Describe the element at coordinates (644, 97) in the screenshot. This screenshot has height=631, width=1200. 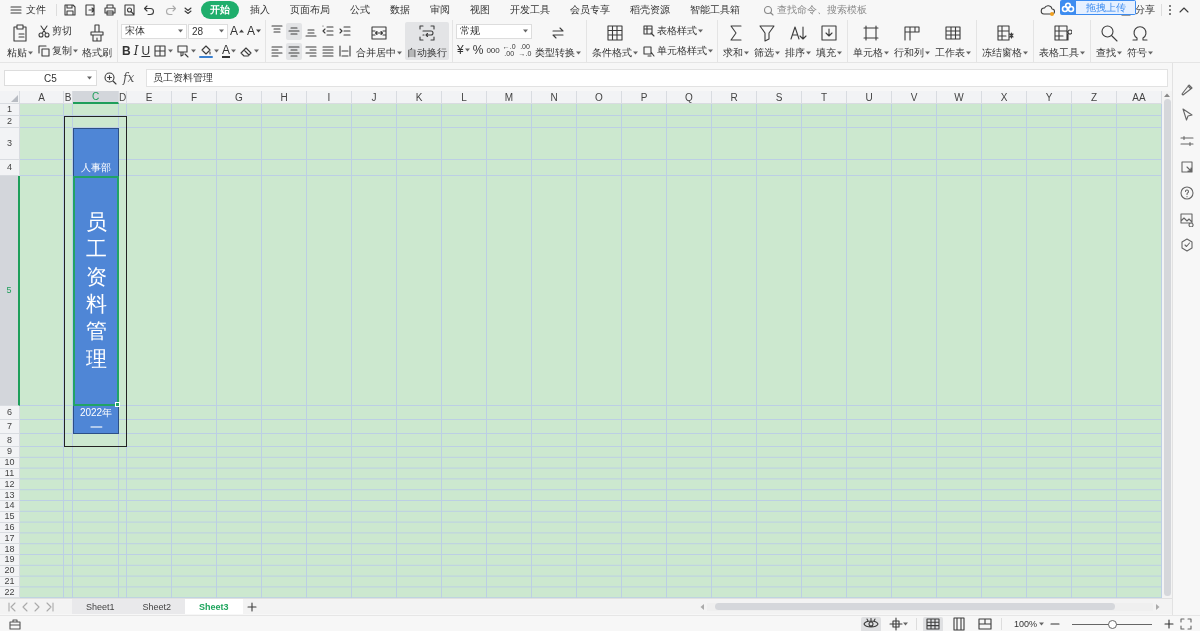
I see `column-header: P` at that location.